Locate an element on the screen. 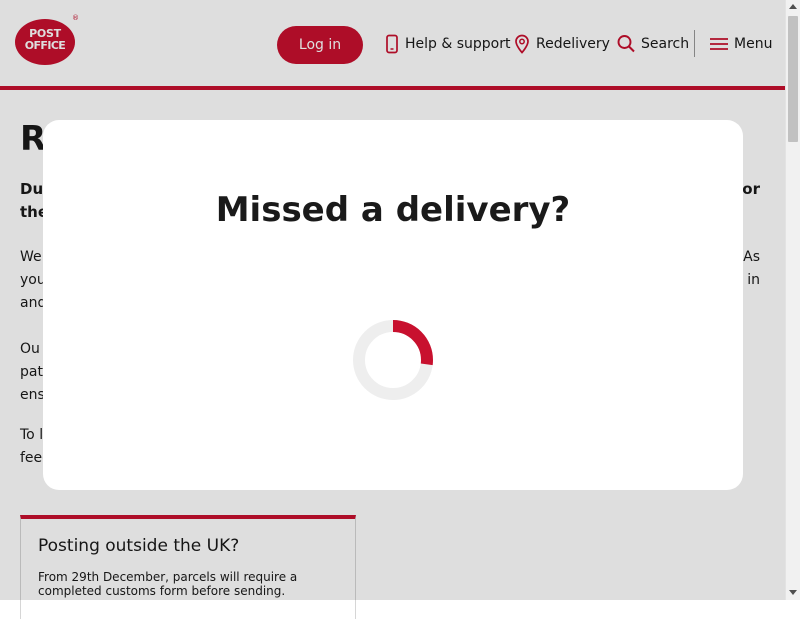 This screenshot has height=619, width=800. scroll-thumb is located at coordinates (793, 79).